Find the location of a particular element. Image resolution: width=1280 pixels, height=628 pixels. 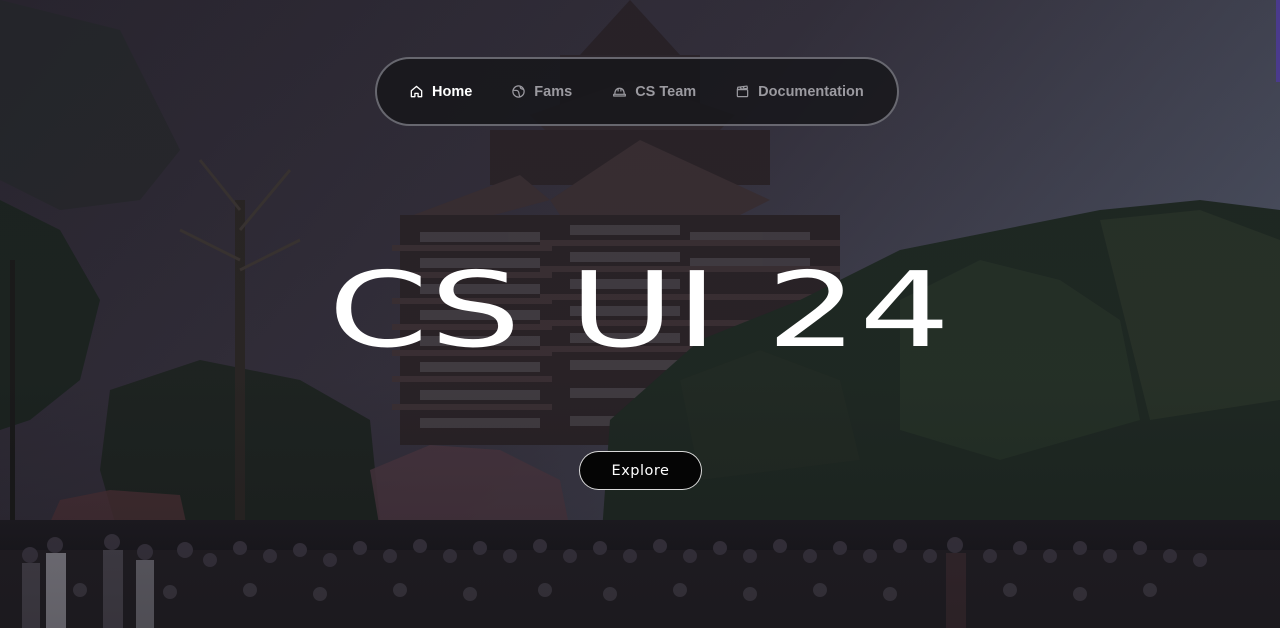

nav-item-documentation: Documentation is located at coordinates (799, 92).